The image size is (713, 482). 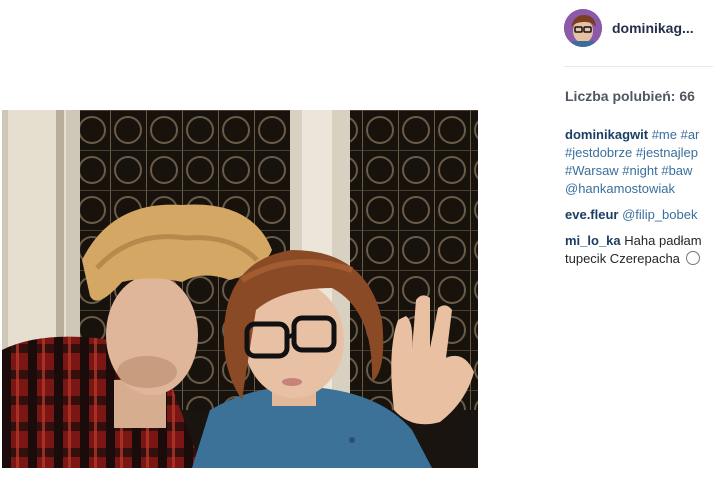 What do you see at coordinates (692, 258) in the screenshot?
I see `smiley-face-icon` at bounding box center [692, 258].